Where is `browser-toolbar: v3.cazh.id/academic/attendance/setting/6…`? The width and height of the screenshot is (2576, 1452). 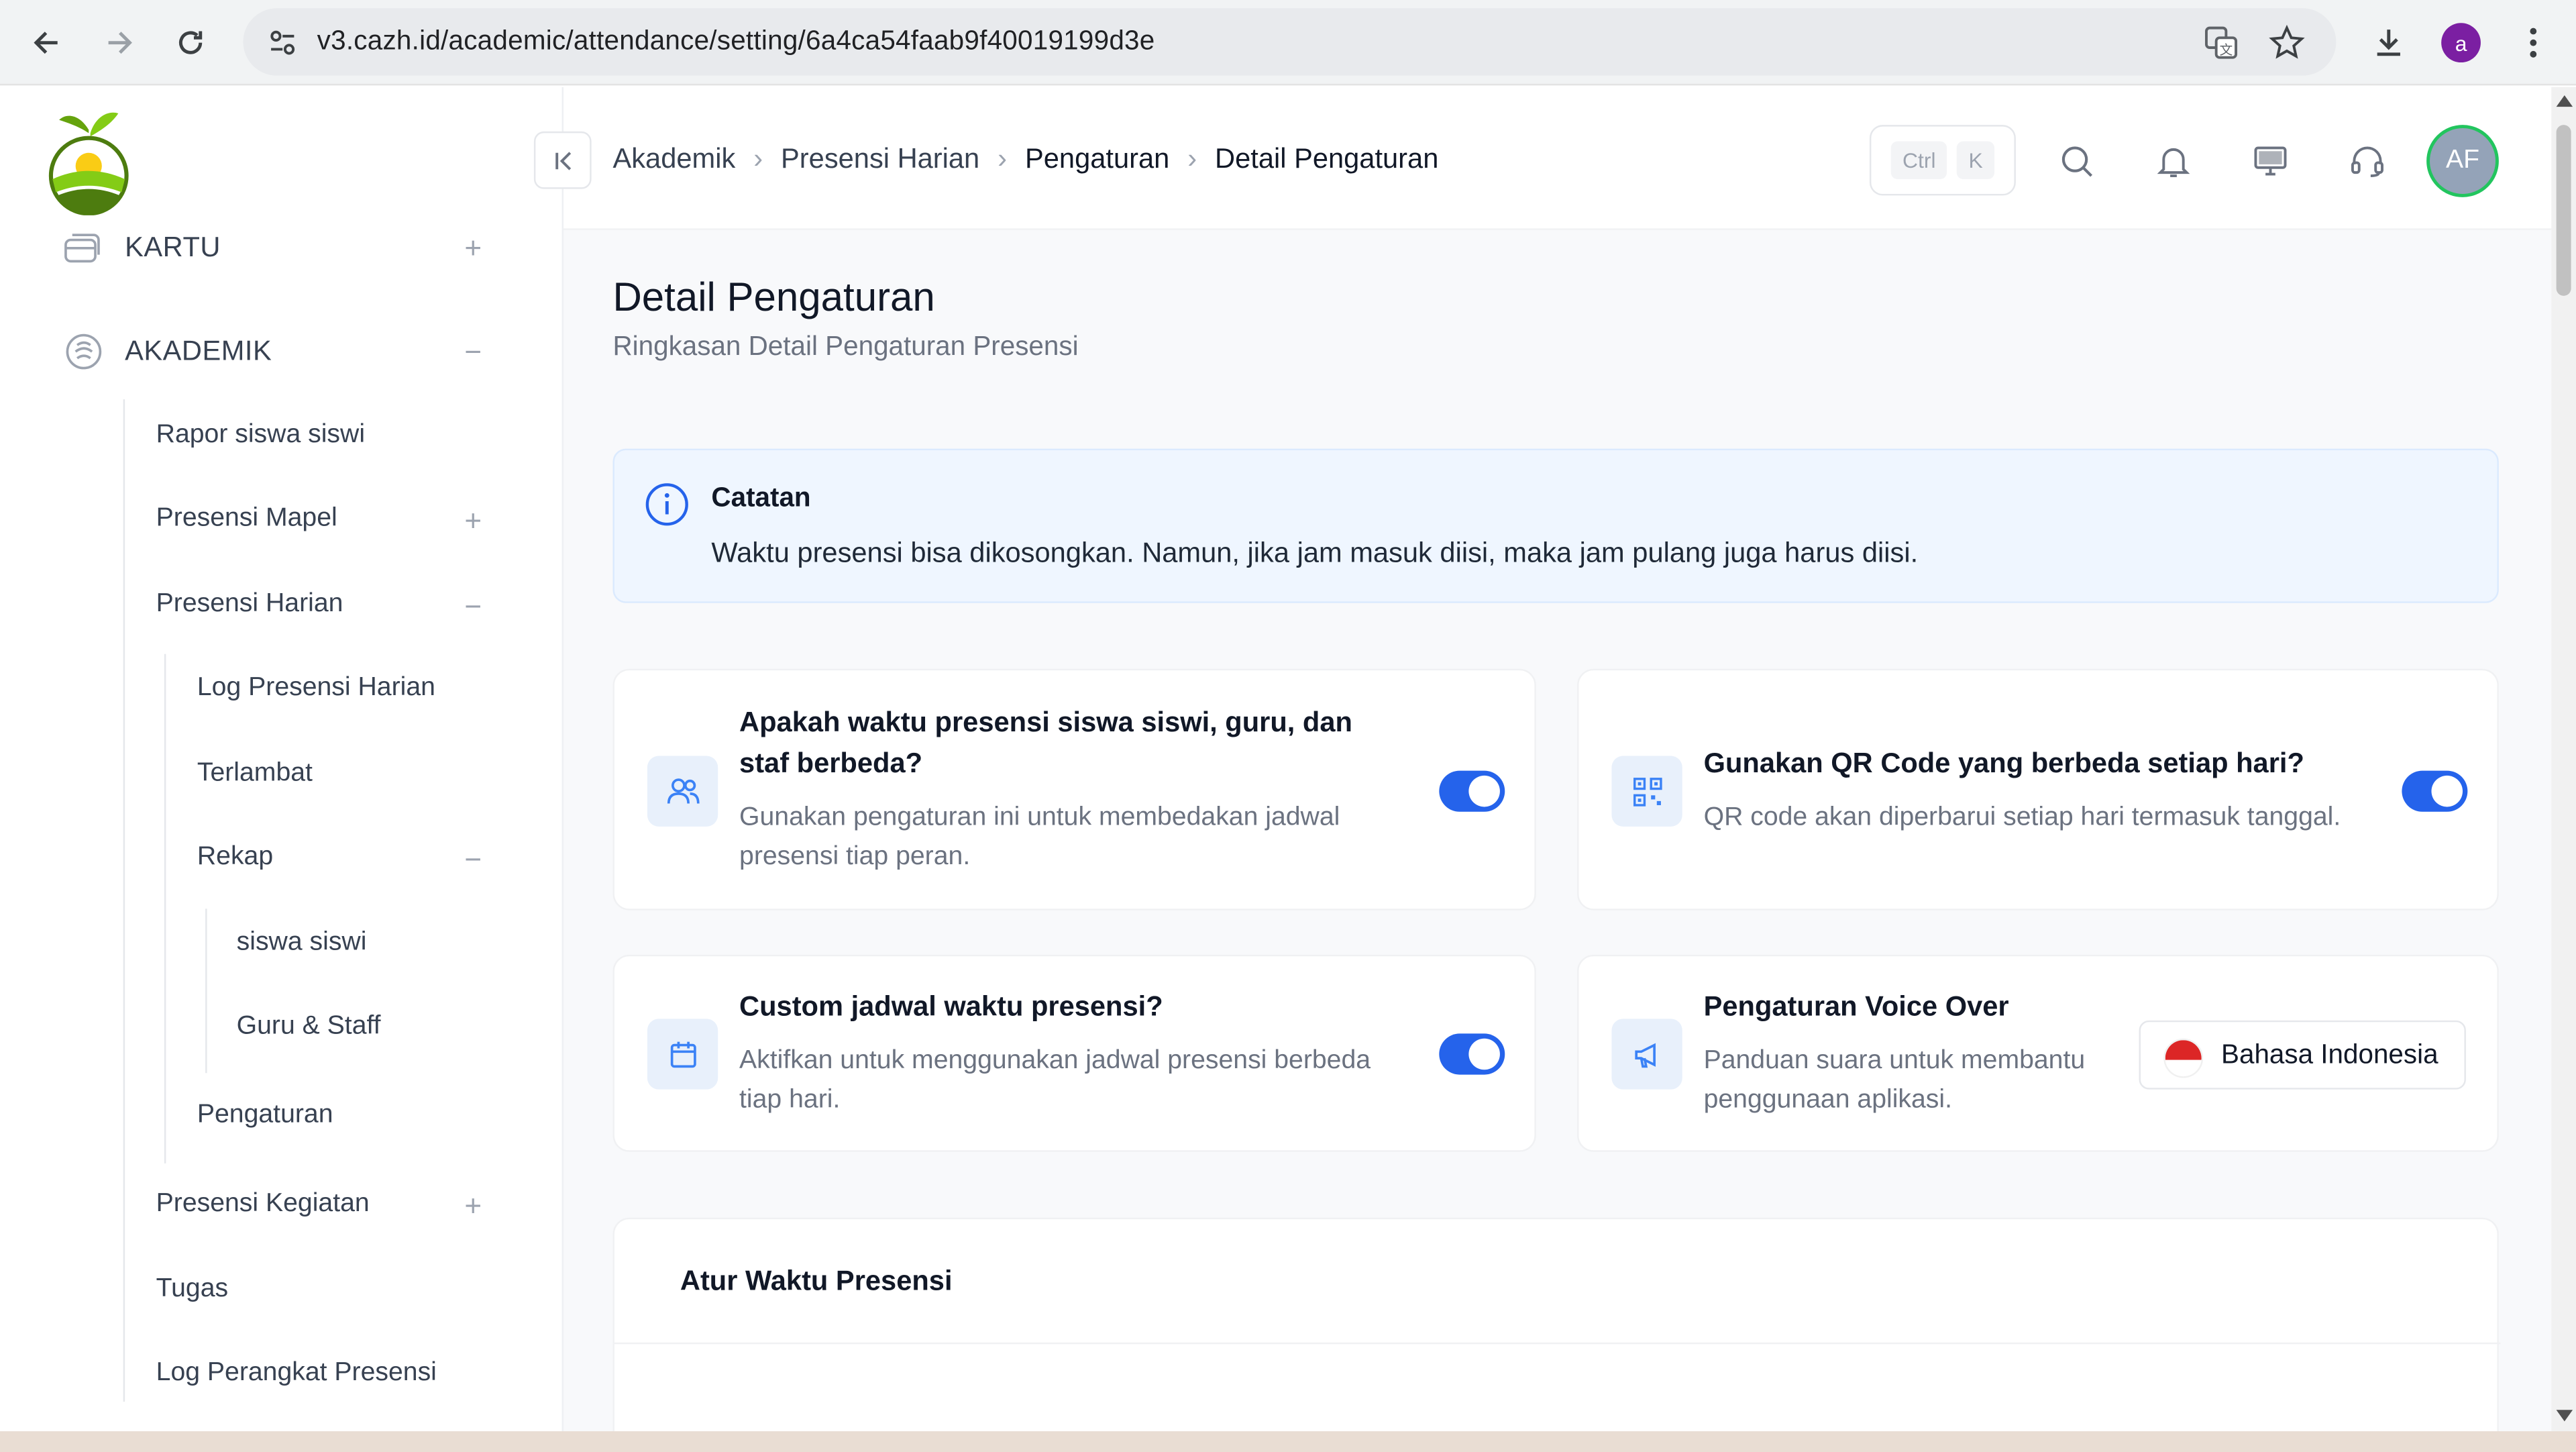
browser-toolbar: v3.cazh.id/academic/attendance/setting/6… is located at coordinates (1288, 43).